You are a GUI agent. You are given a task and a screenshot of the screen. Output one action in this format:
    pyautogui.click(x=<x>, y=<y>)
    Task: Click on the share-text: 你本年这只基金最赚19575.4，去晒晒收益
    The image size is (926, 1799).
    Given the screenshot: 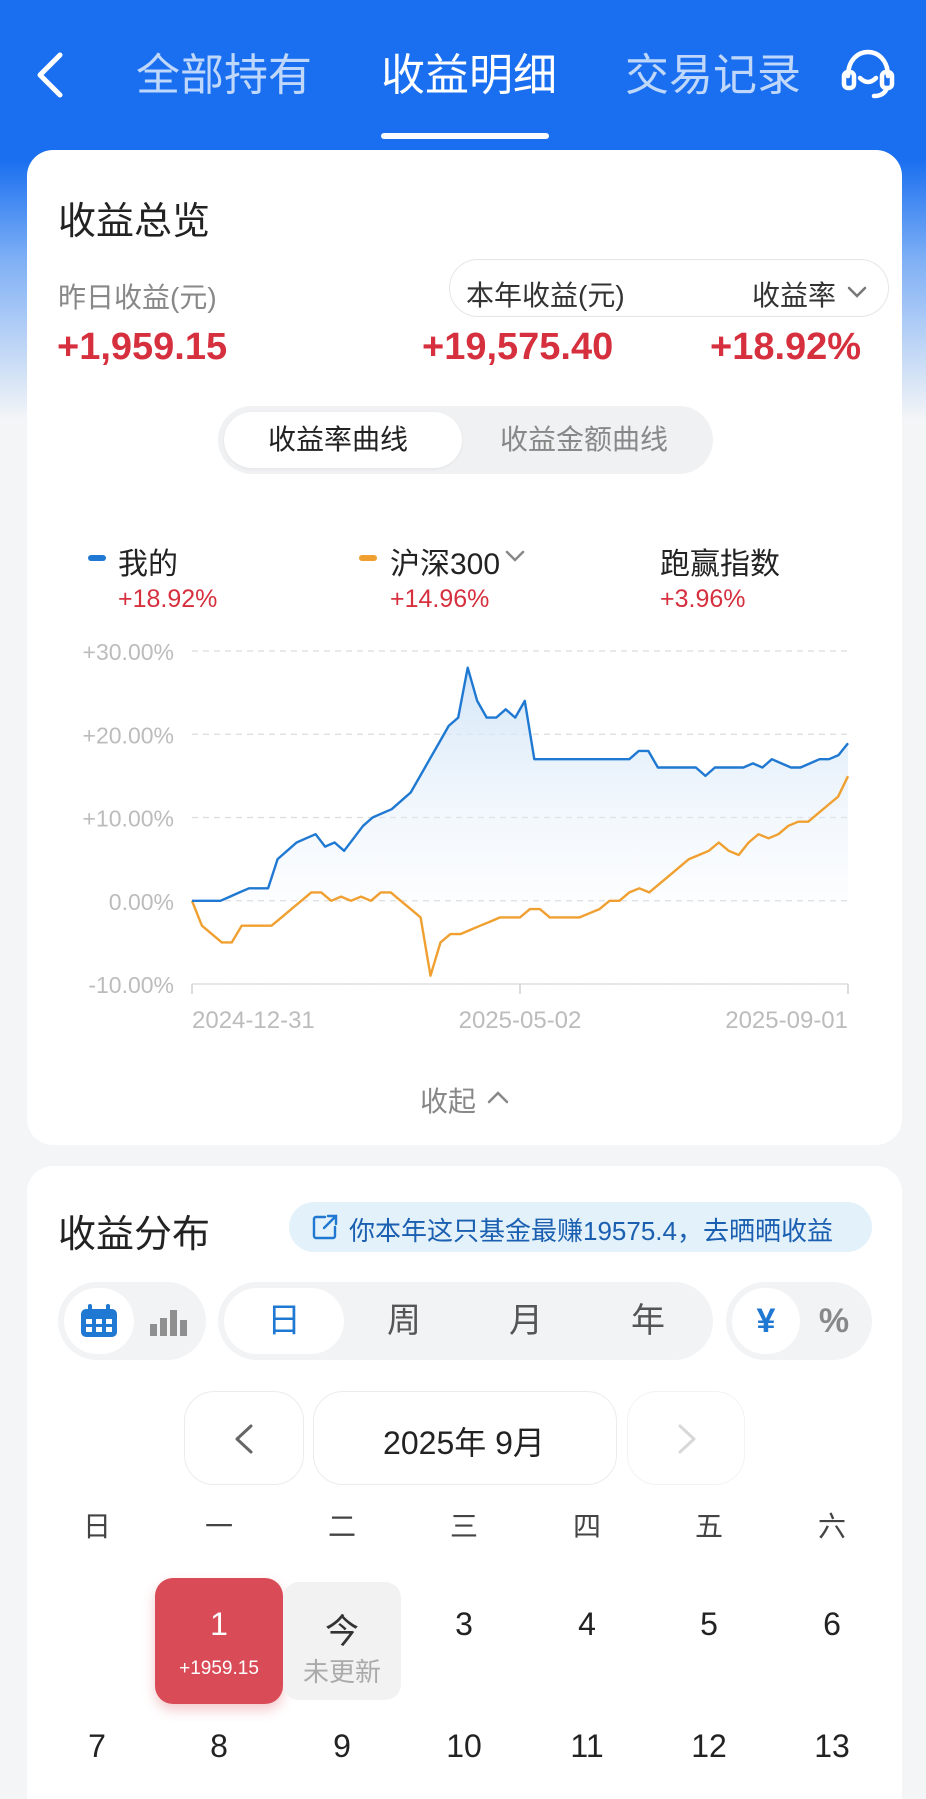 What is the action you would take?
    pyautogui.click(x=591, y=1231)
    